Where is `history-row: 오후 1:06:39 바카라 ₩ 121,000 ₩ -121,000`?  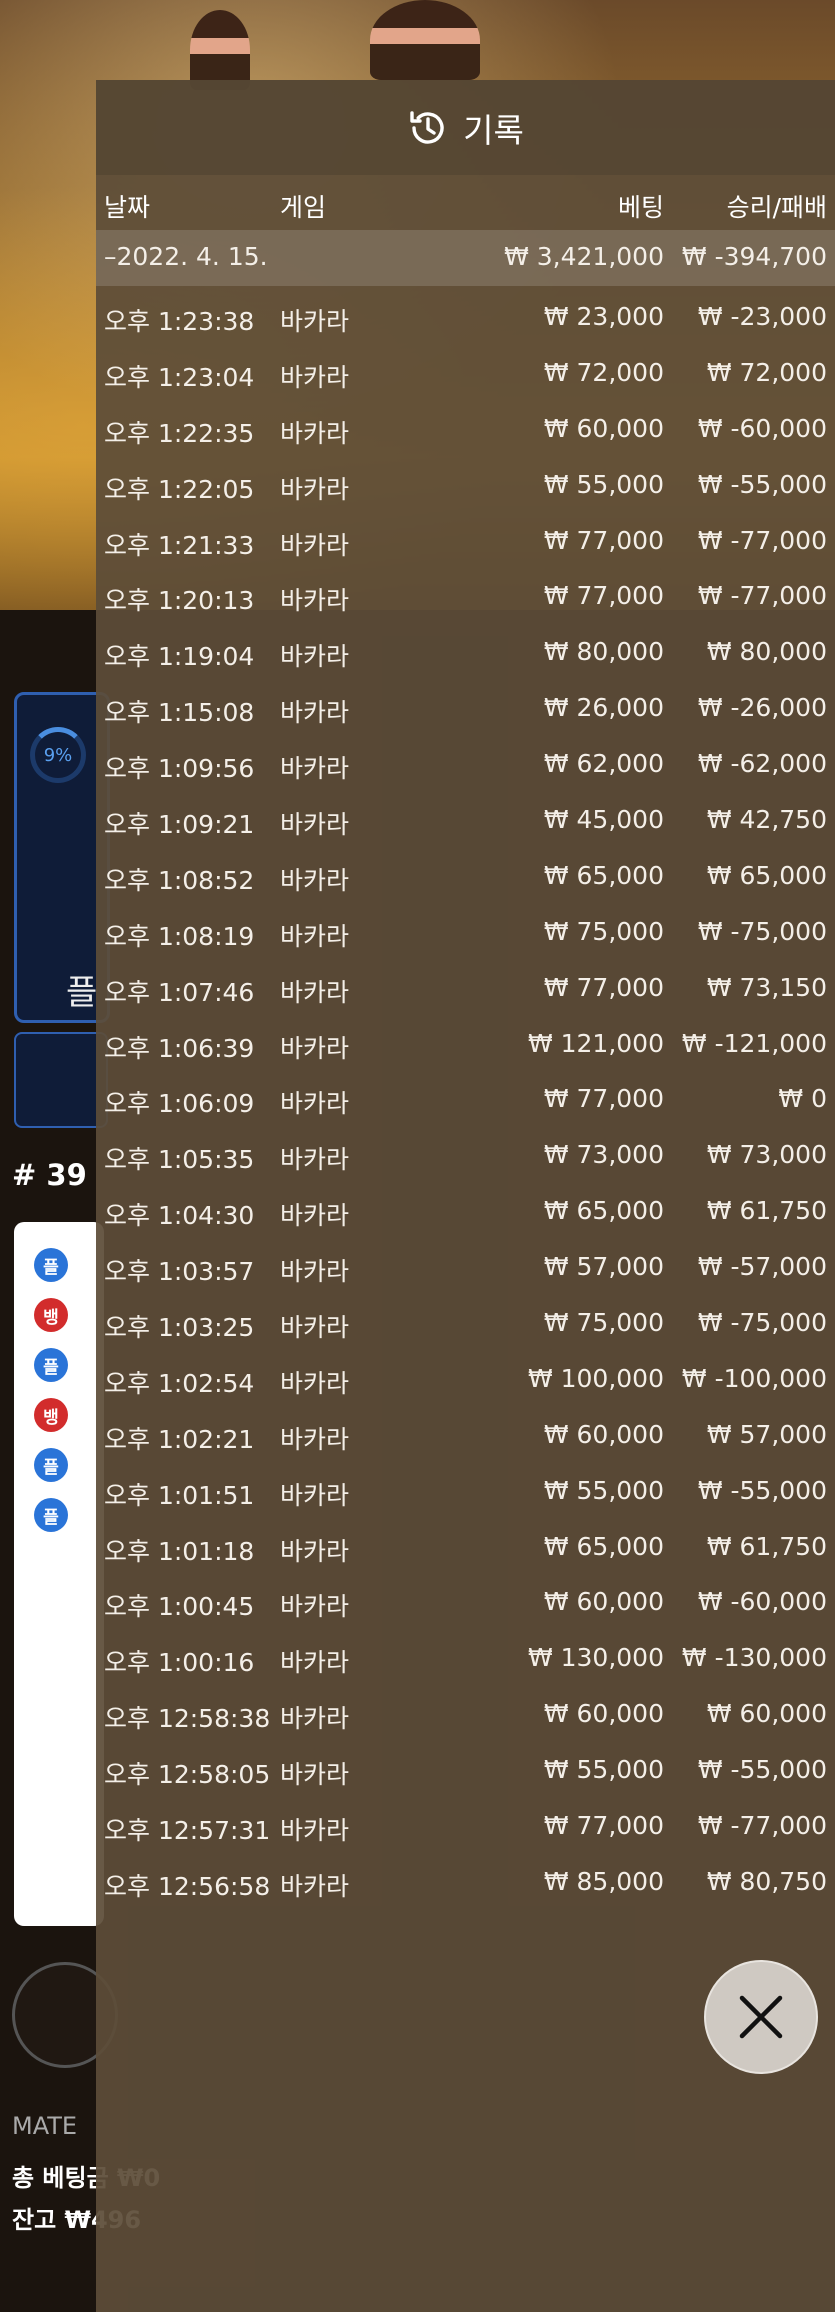
history-row: 오후 1:06:39 바카라 ₩ 121,000 ₩ -121,000 is located at coordinates (465, 1057).